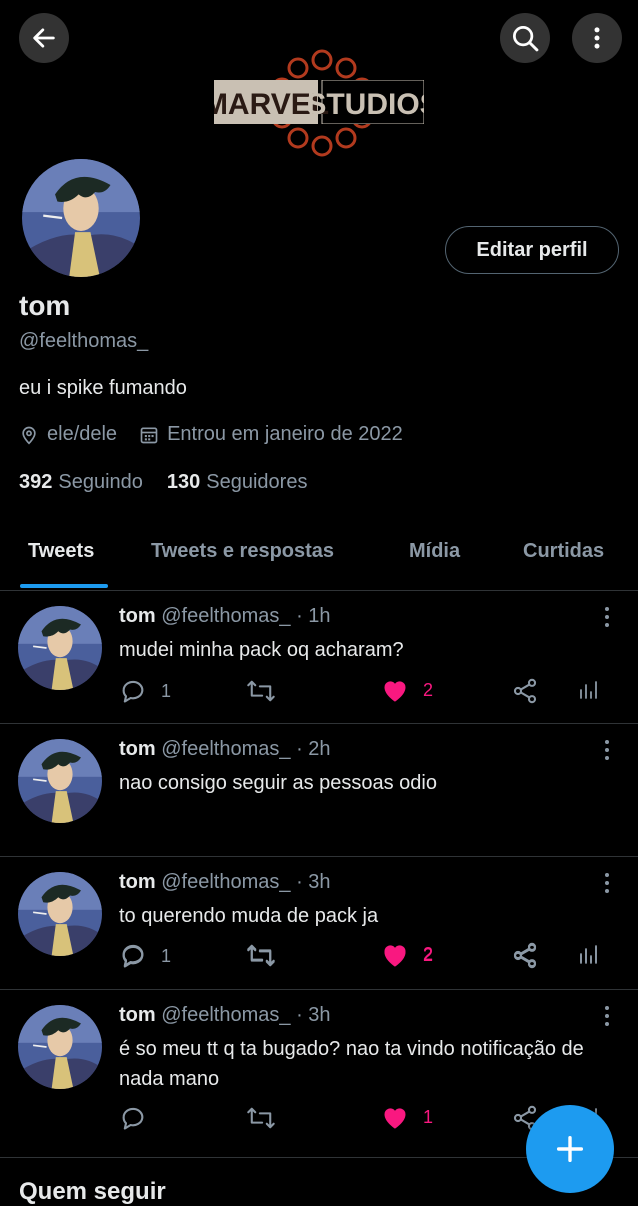  Describe the element at coordinates (36, 482) in the screenshot. I see `following-count: 392` at that location.